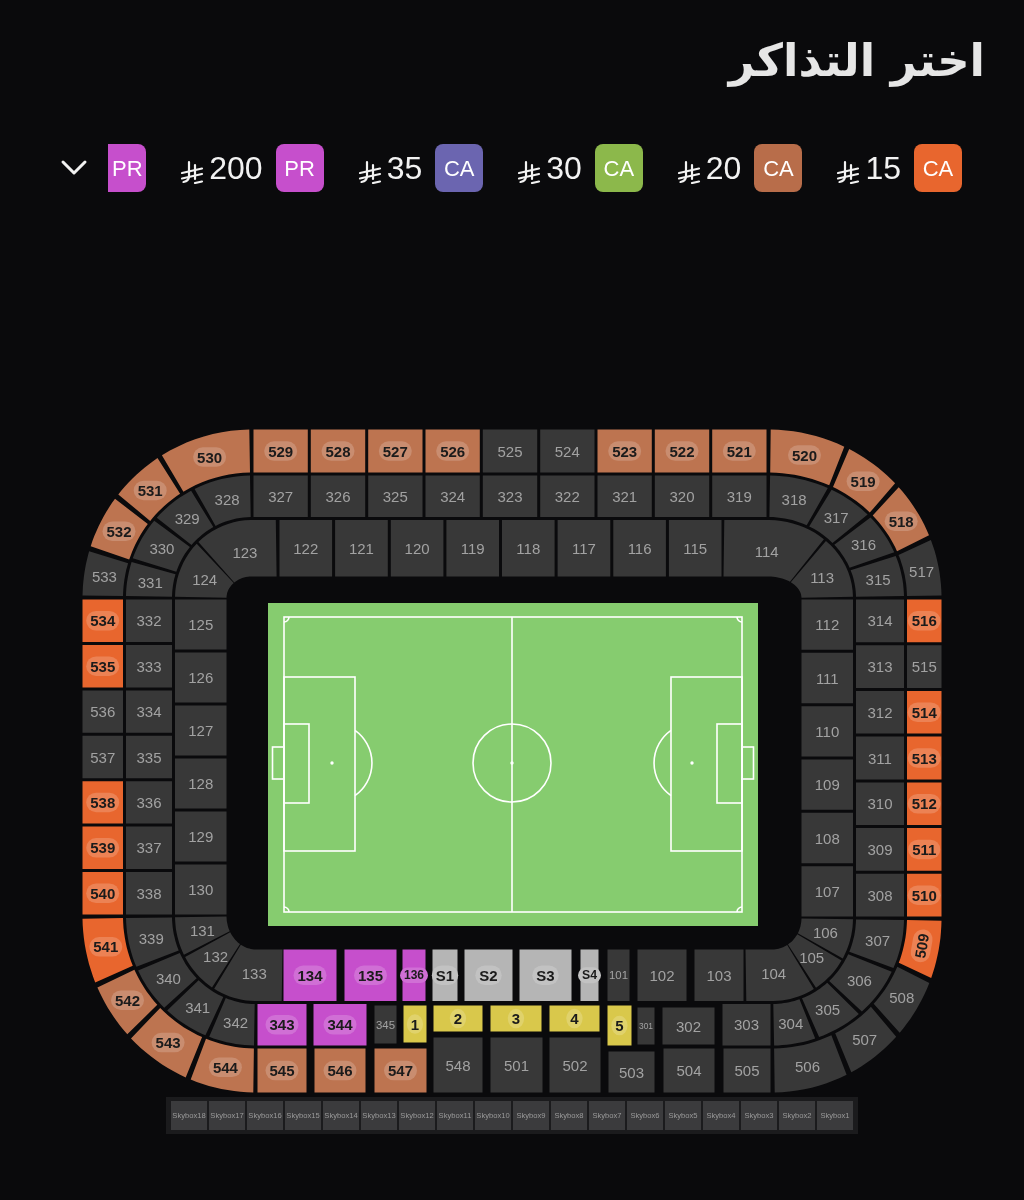 The height and width of the screenshot is (1200, 1024). Describe the element at coordinates (488, 975) in the screenshot. I see `seat-section: S2` at that location.